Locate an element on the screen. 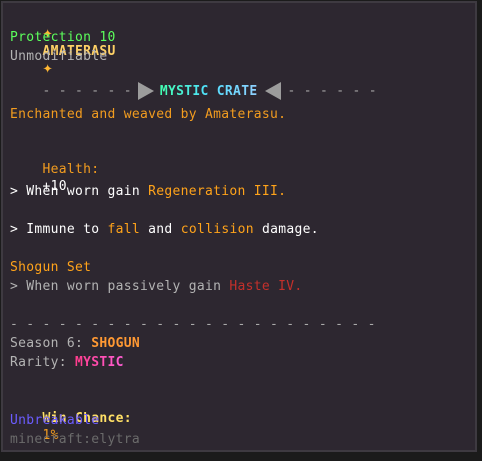 The height and width of the screenshot is (461, 482). ability1-prefix: > When worn gain is located at coordinates (79, 191).